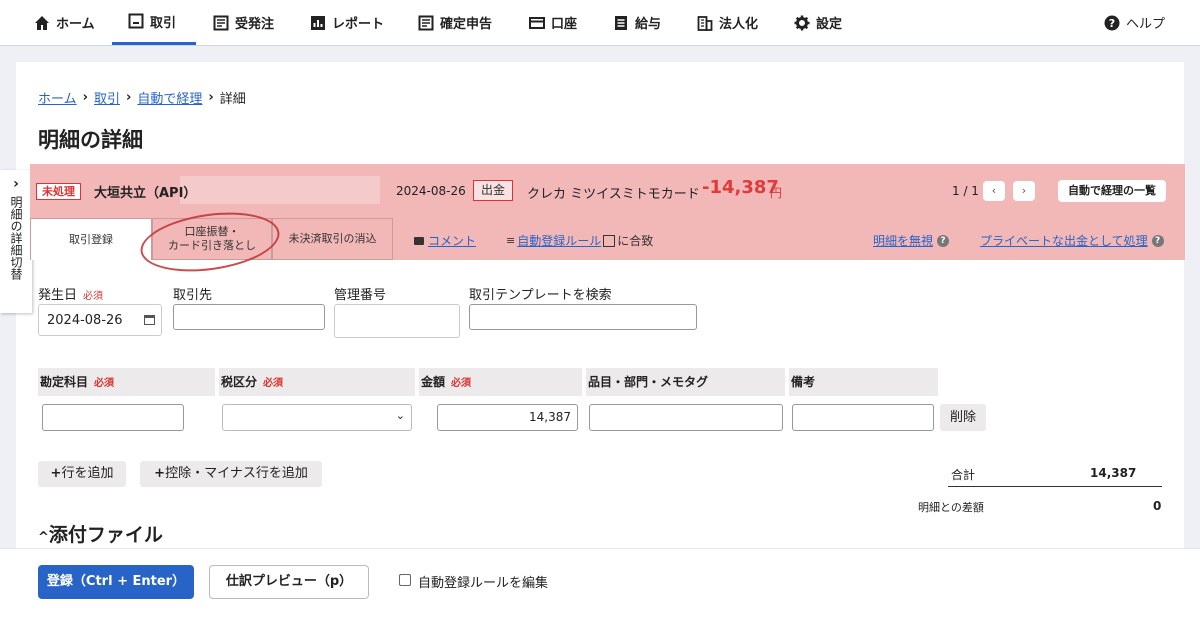 This screenshot has height=630, width=1200. I want to click on nav-koza: 口座, so click(553, 22).